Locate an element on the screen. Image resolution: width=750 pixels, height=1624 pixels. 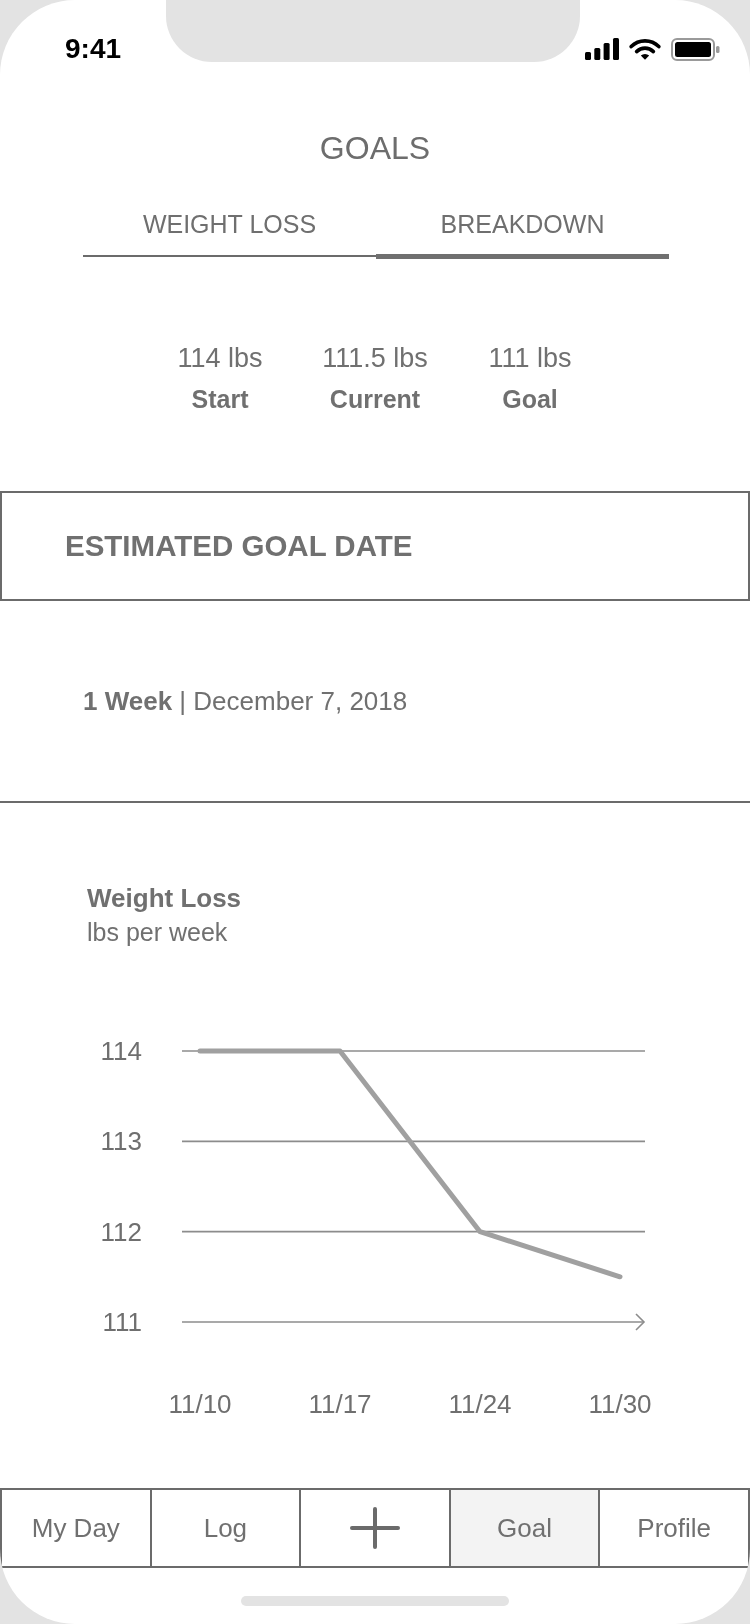
stat-label: Current is located at coordinates (375, 399).